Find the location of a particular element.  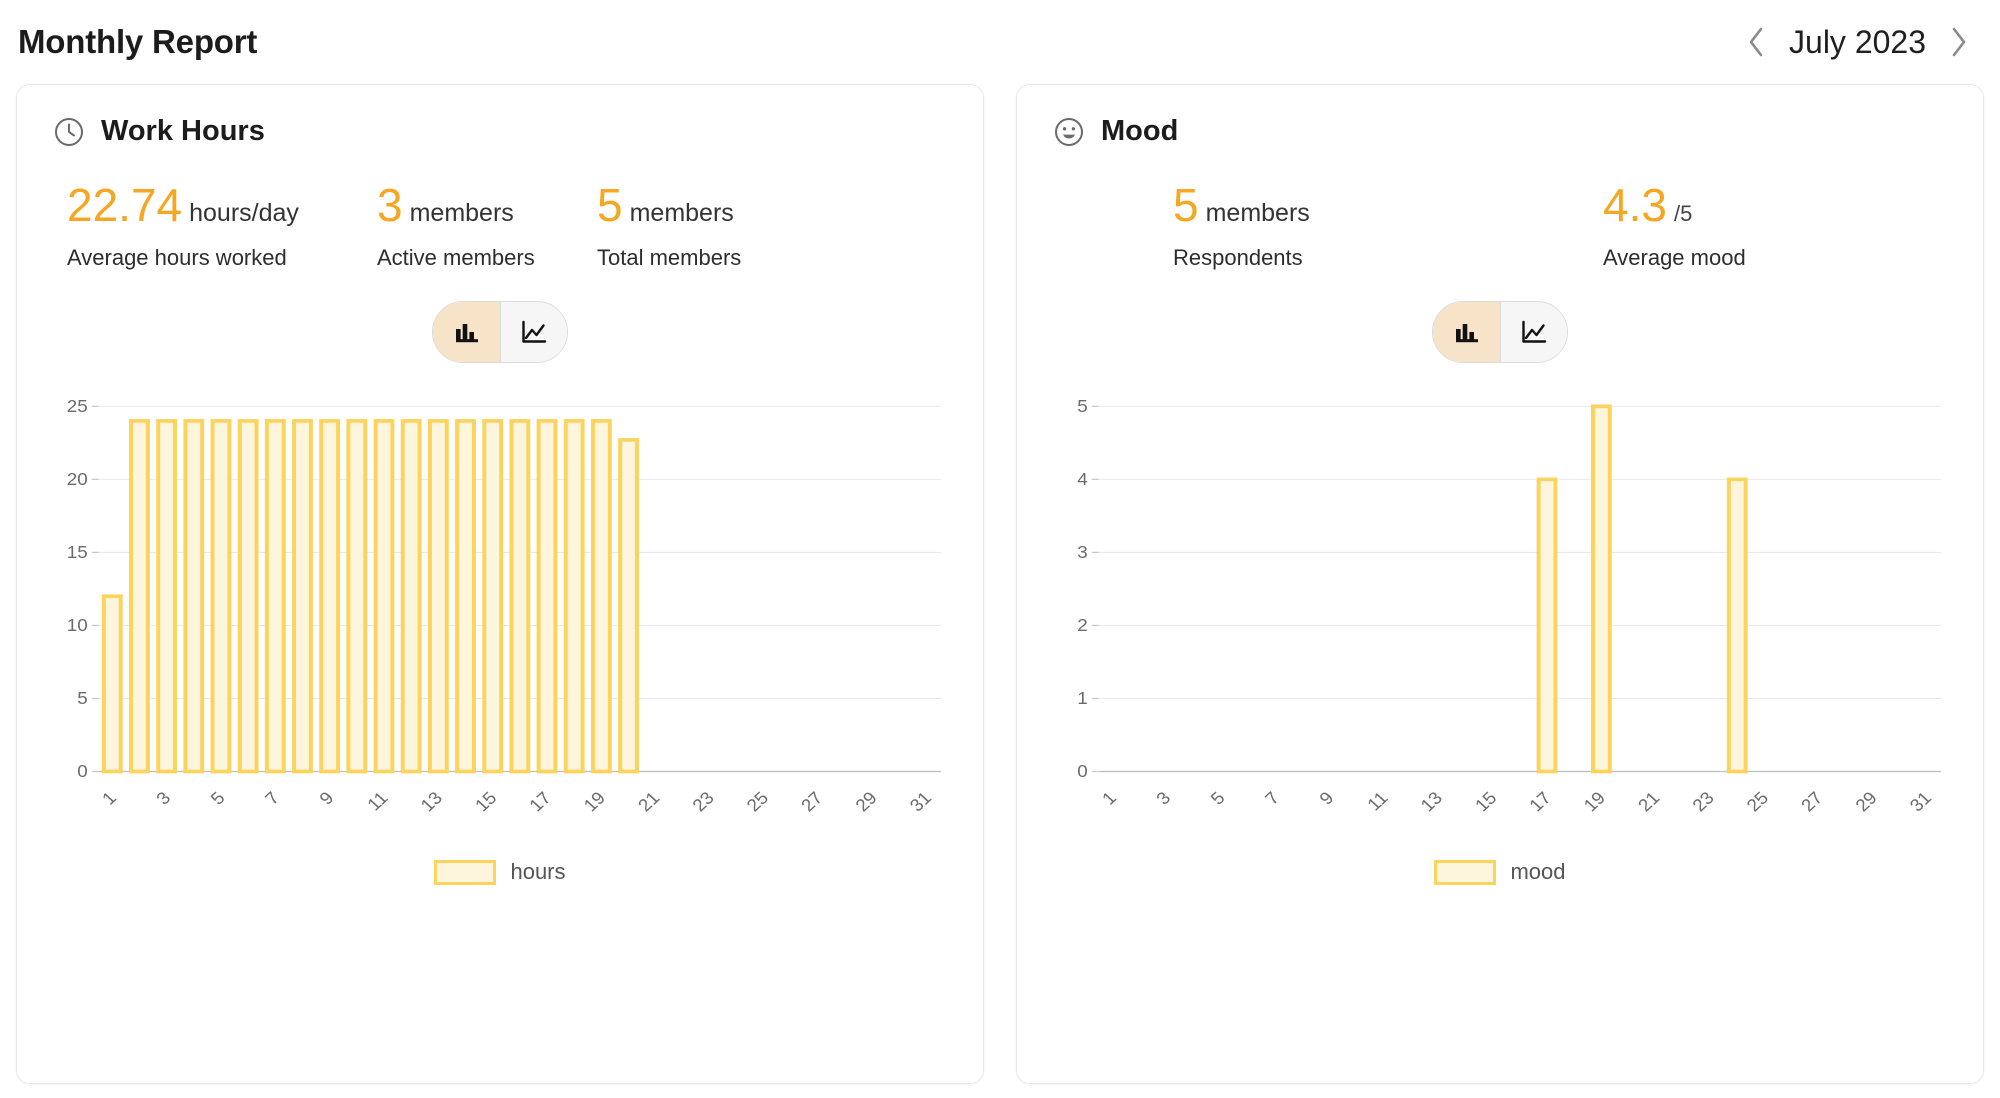

stat-average-hours: 22.74 hours/day Average hours worked is located at coordinates (222, 226).